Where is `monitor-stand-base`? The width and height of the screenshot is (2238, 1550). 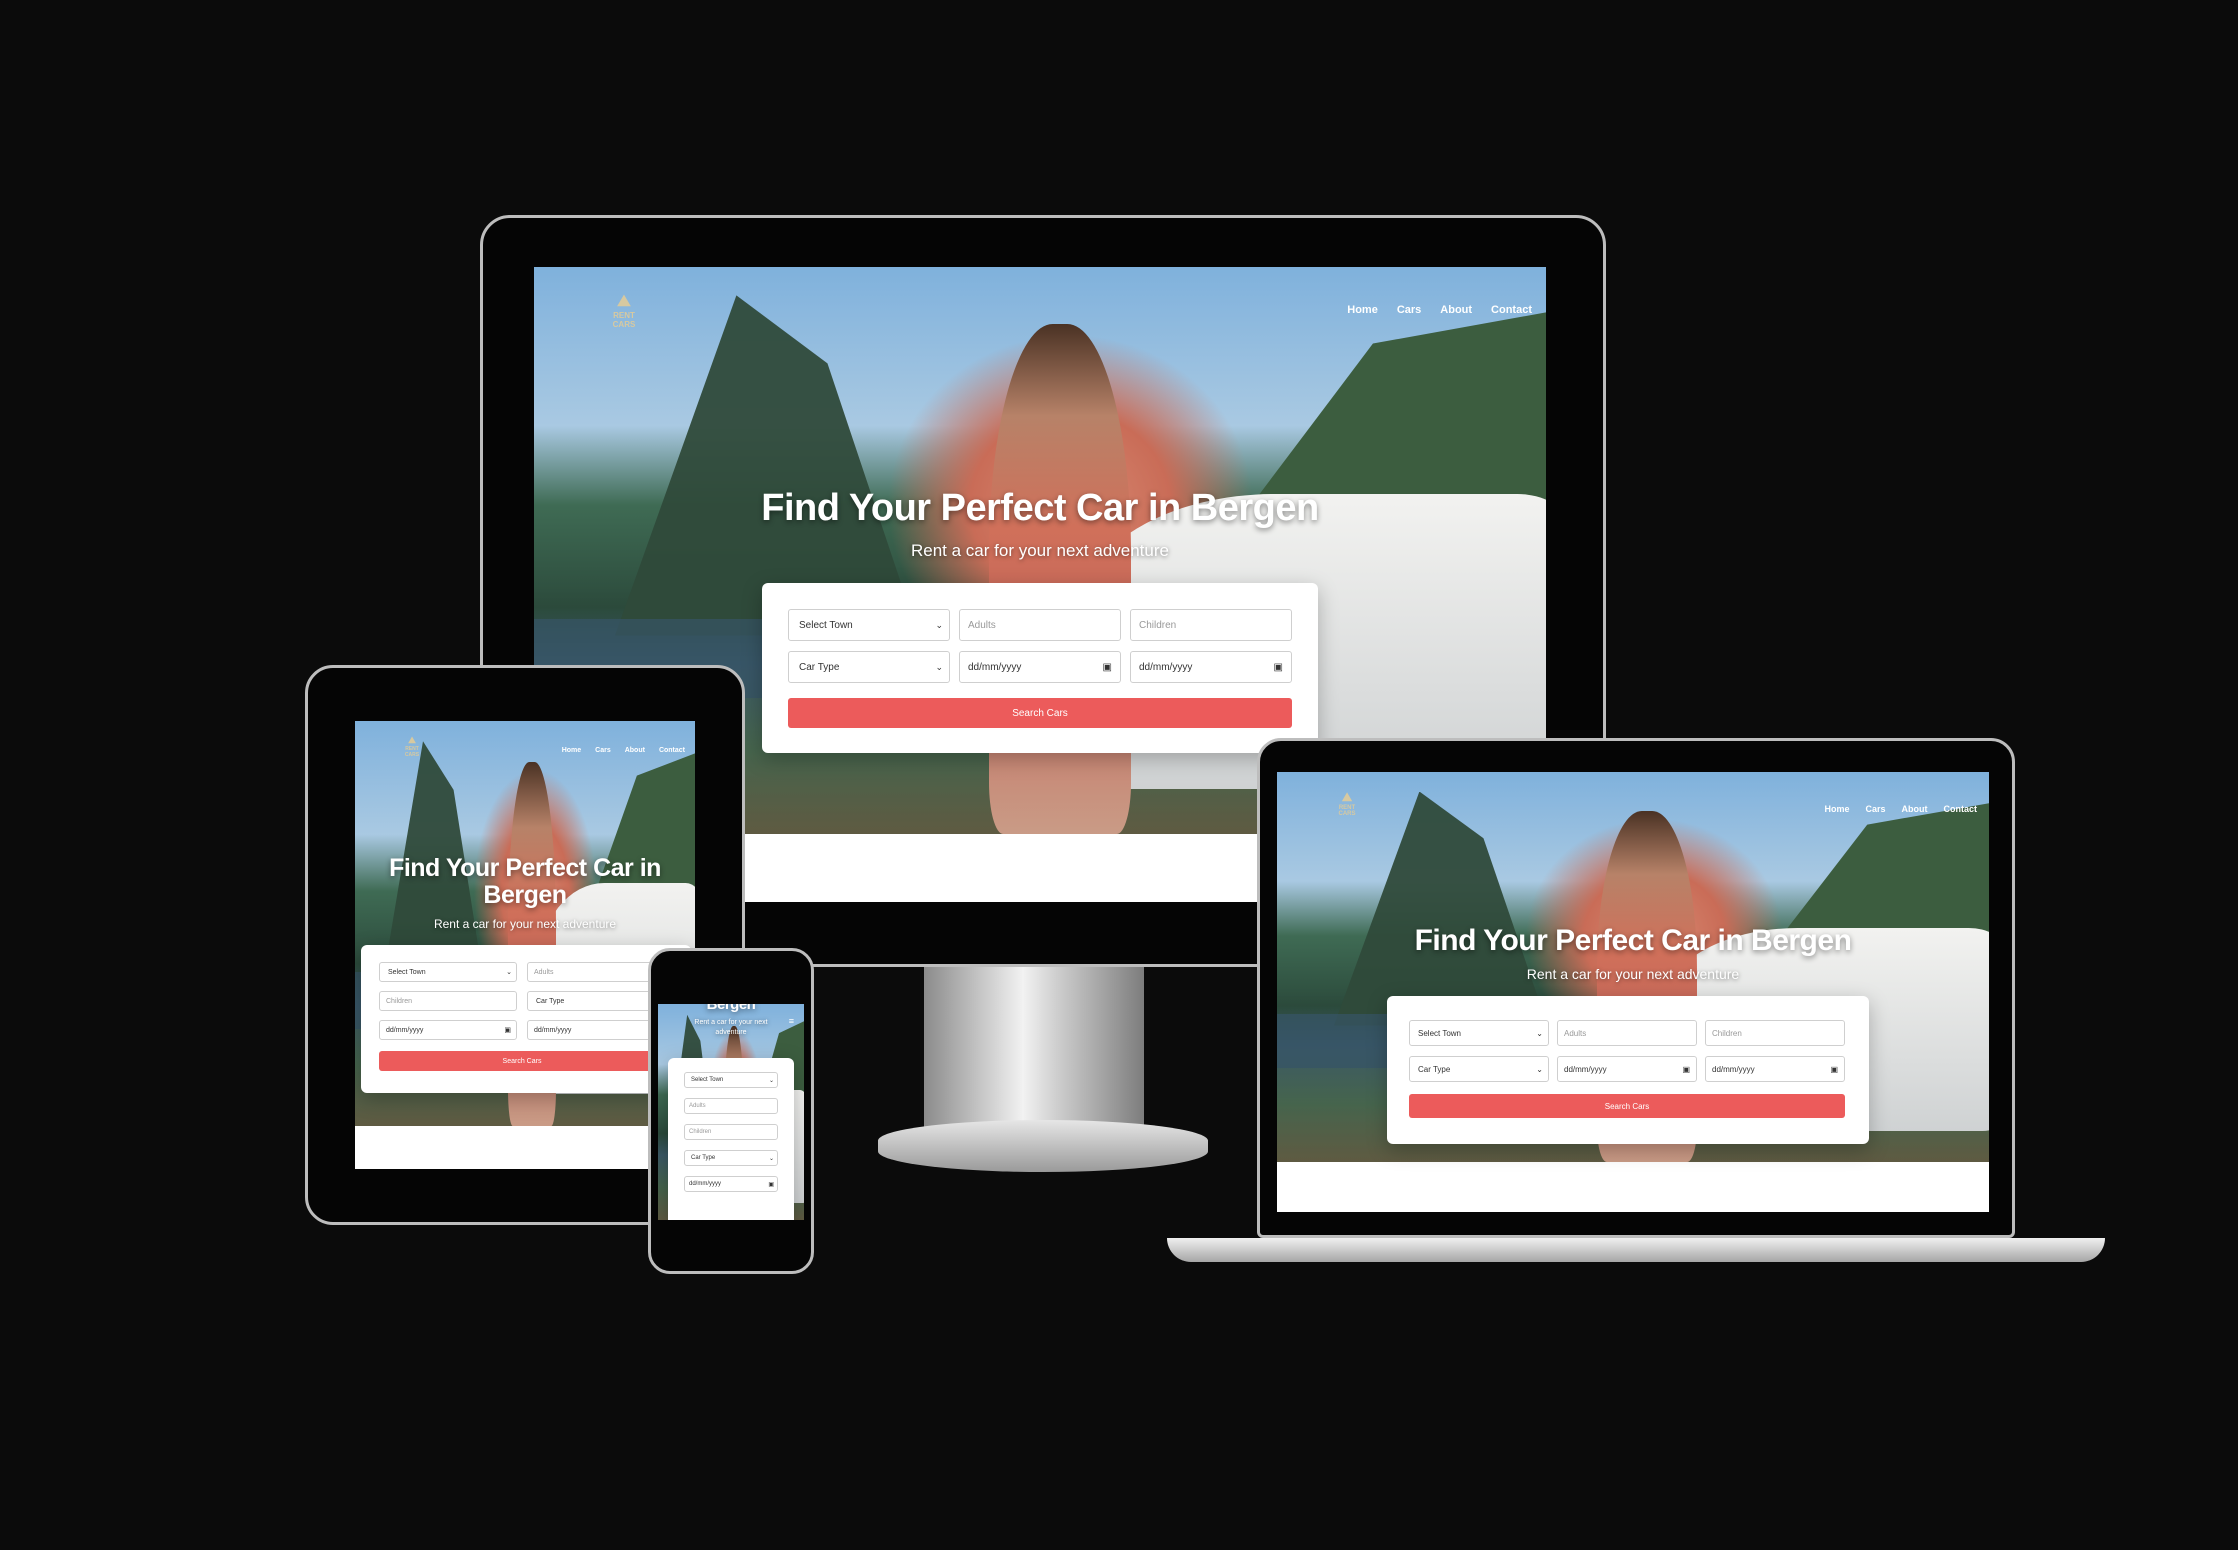
monitor-stand-base is located at coordinates (1043, 1146).